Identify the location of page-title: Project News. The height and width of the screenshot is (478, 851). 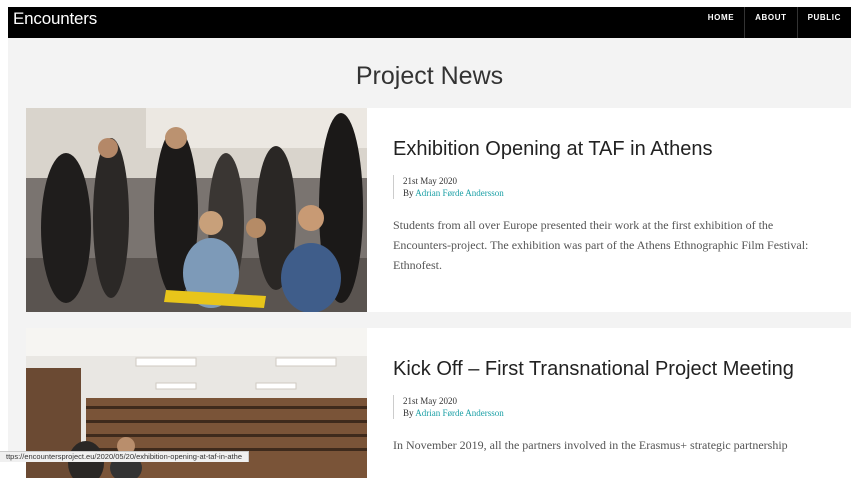
(429, 76).